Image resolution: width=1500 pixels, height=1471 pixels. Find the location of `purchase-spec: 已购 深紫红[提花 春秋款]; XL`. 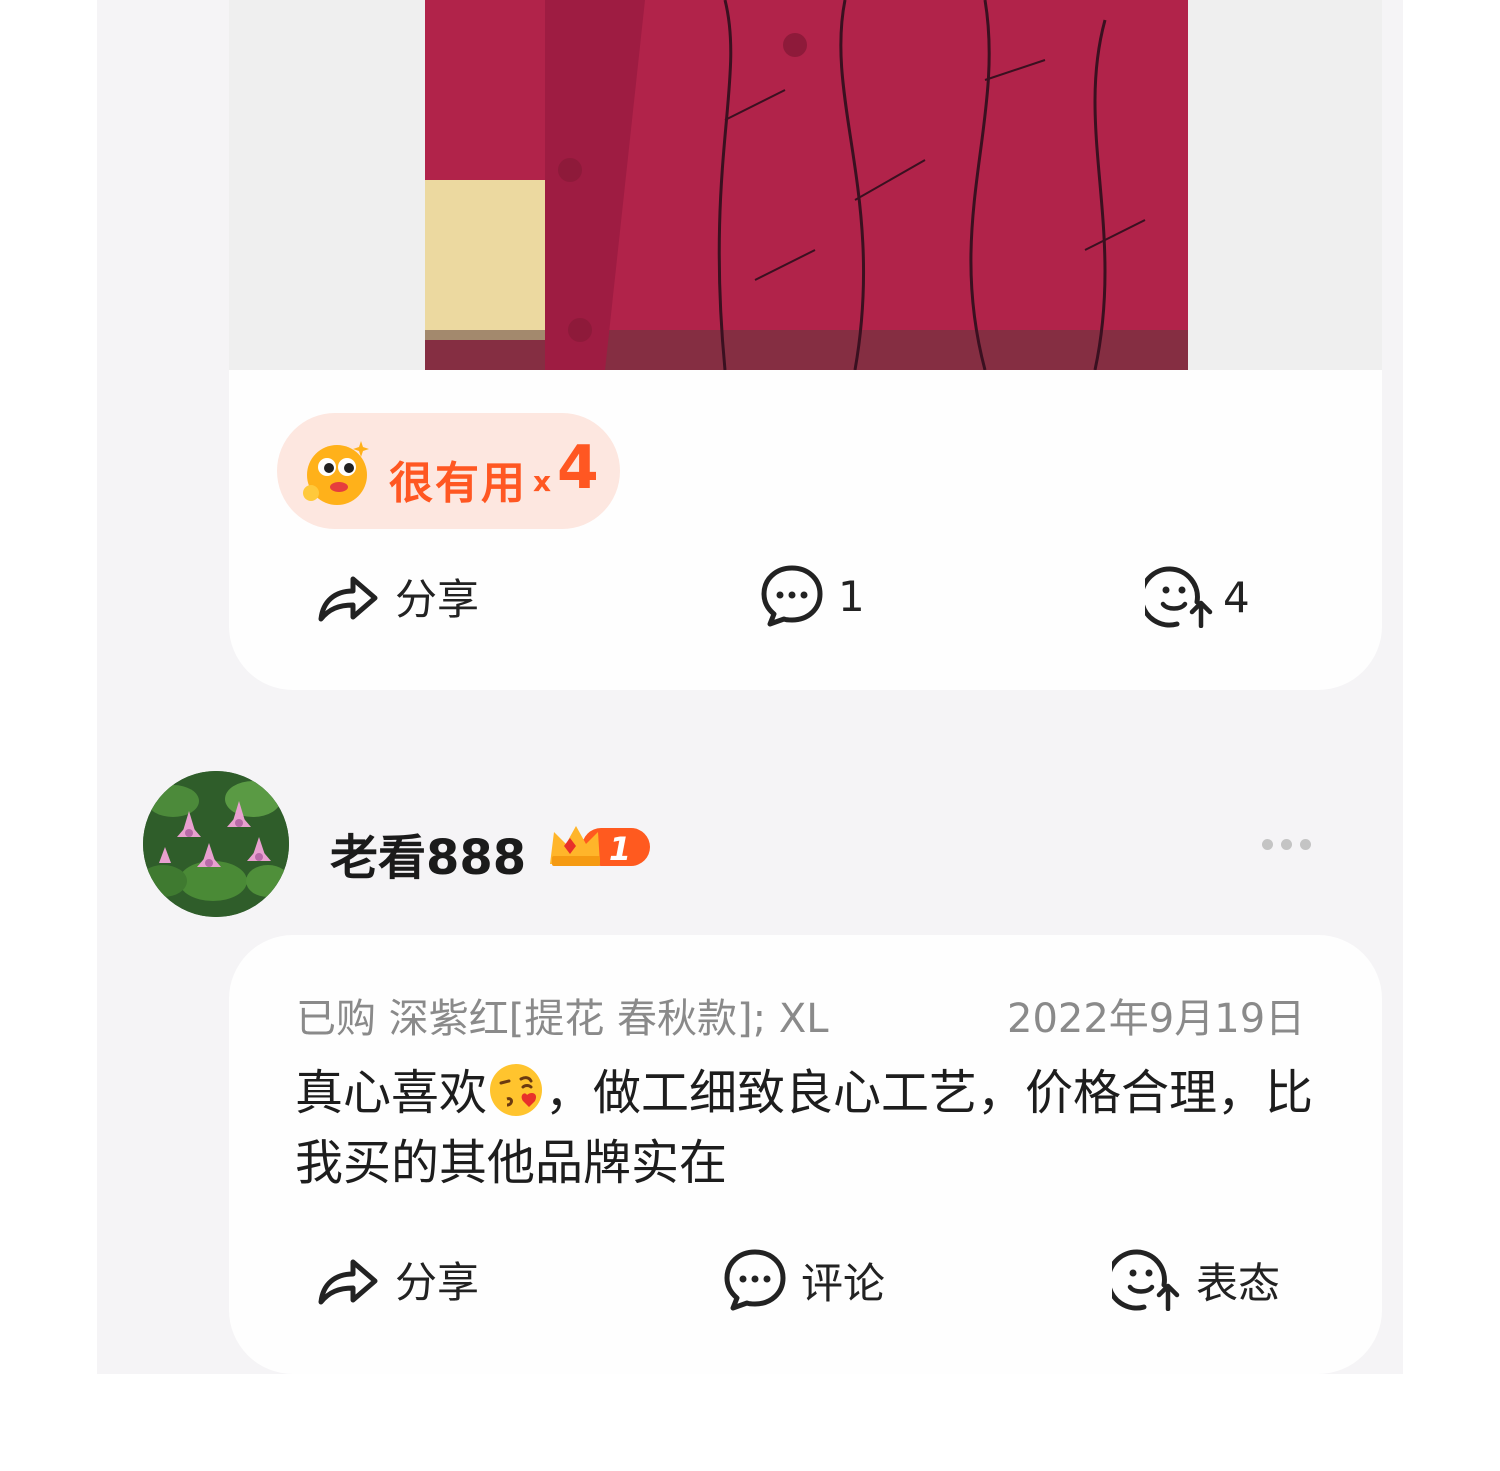

purchase-spec: 已购 深紫红[提花 春秋款]; XL is located at coordinates (562, 1019).